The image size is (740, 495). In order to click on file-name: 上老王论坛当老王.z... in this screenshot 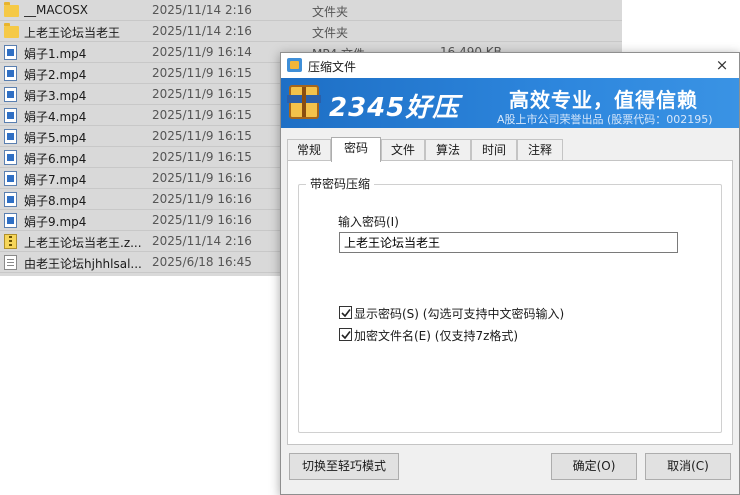, I will do `click(83, 243)`.